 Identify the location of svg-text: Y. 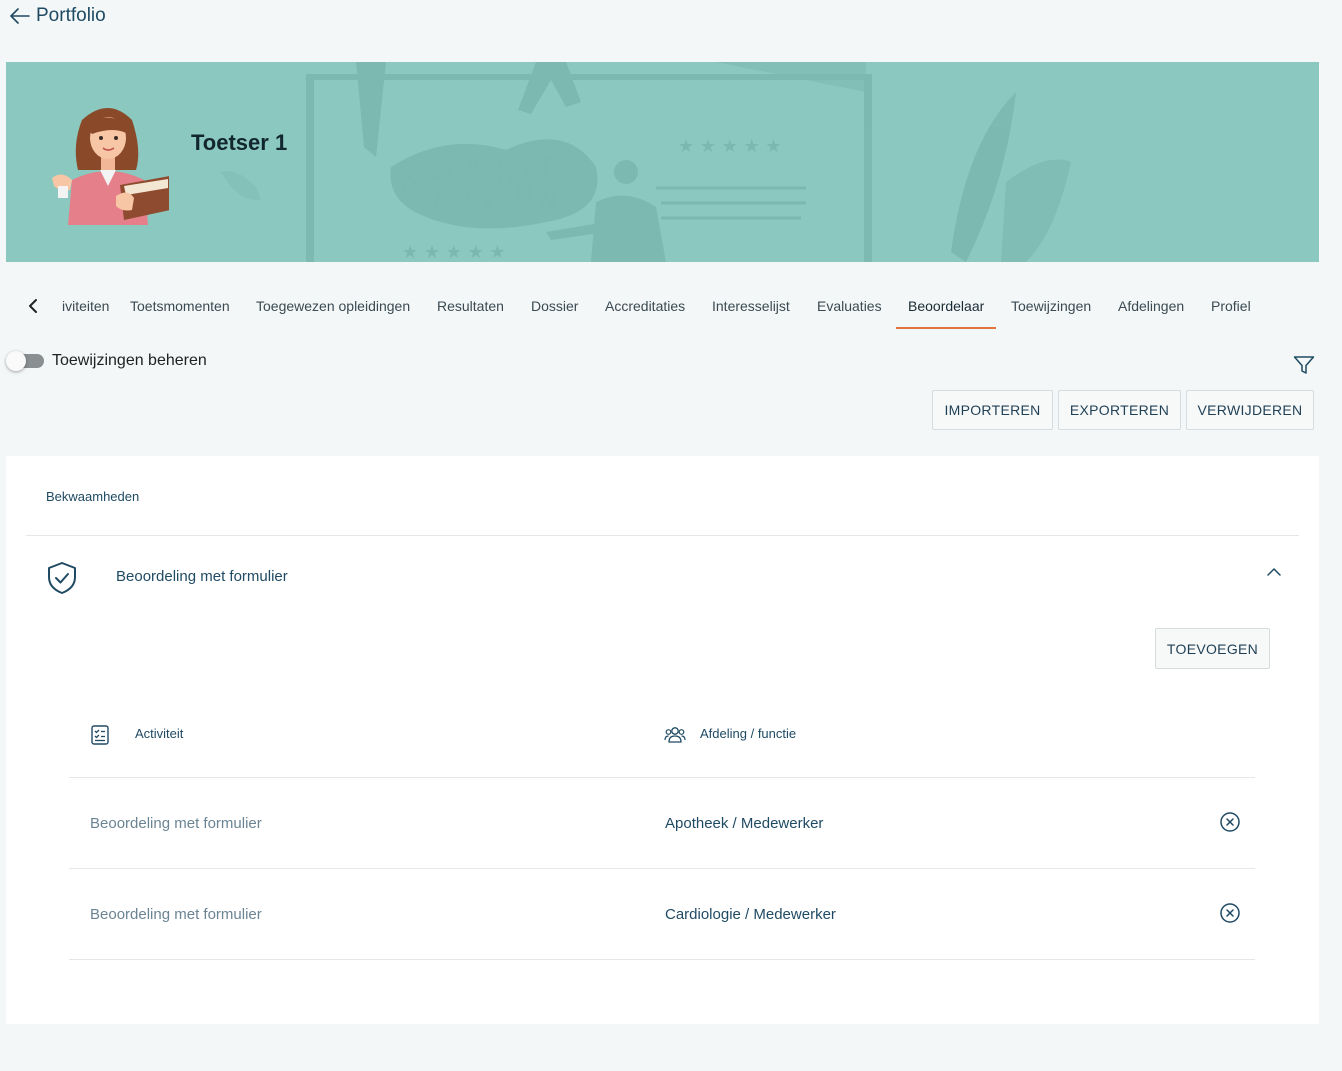
(488, 204).